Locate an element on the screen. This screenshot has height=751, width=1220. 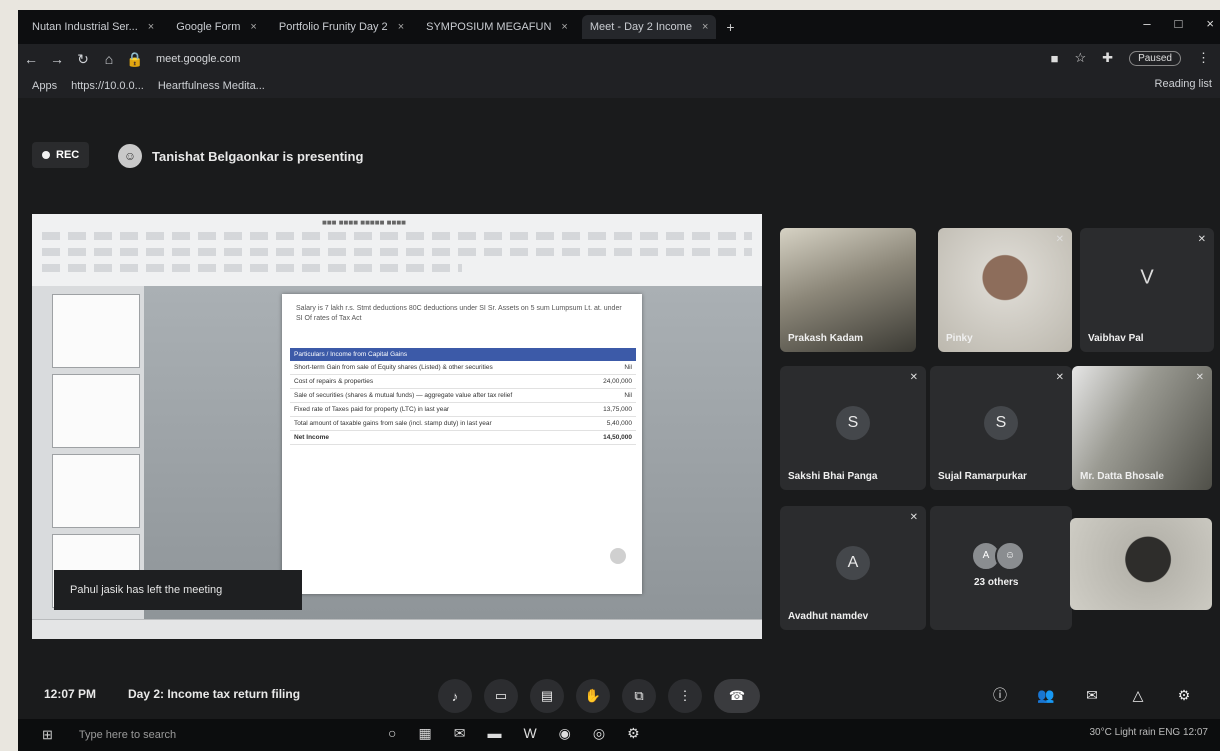
row-value: 14,50,000 is located at coordinates (610, 437).